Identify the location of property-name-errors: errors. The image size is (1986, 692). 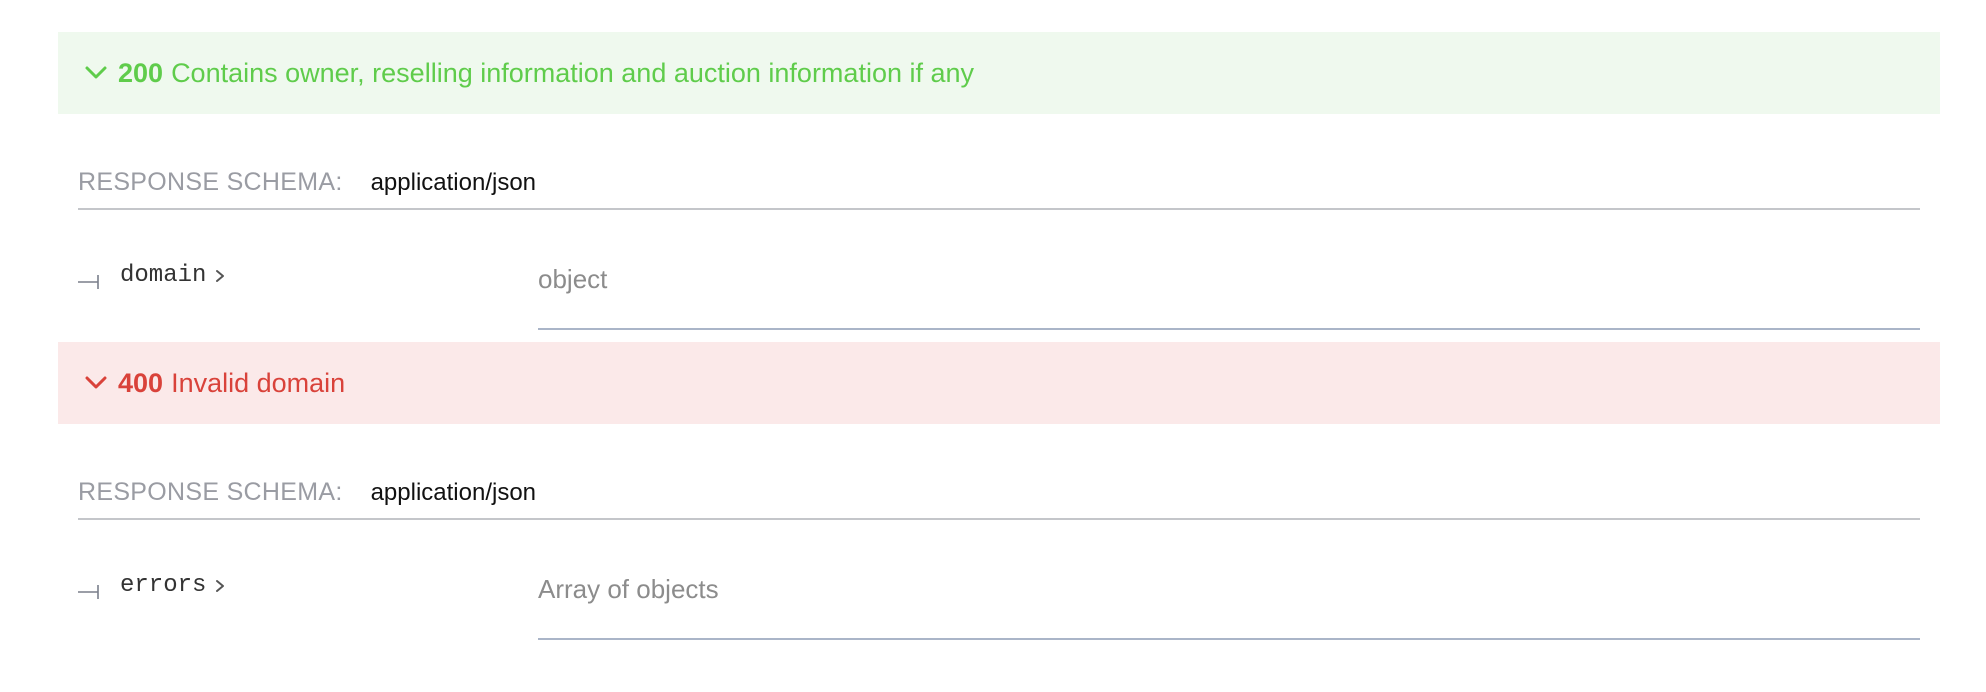
(173, 585).